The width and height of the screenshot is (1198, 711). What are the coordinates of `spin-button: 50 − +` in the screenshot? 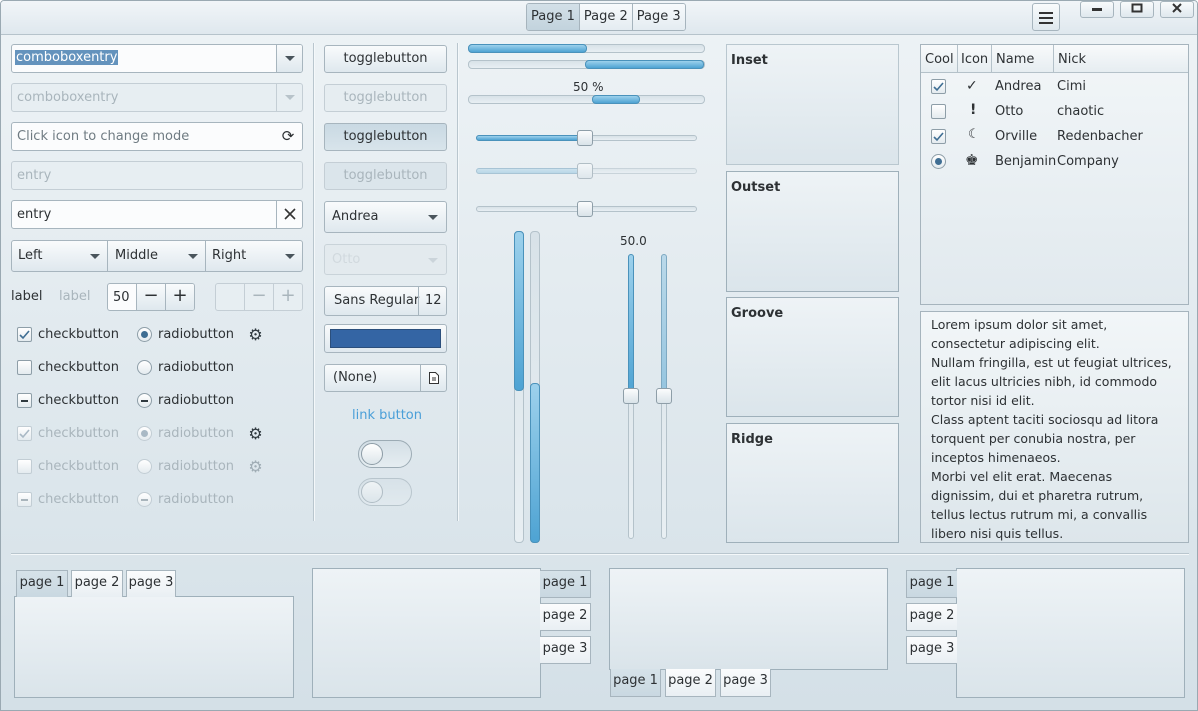 It's located at (151, 297).